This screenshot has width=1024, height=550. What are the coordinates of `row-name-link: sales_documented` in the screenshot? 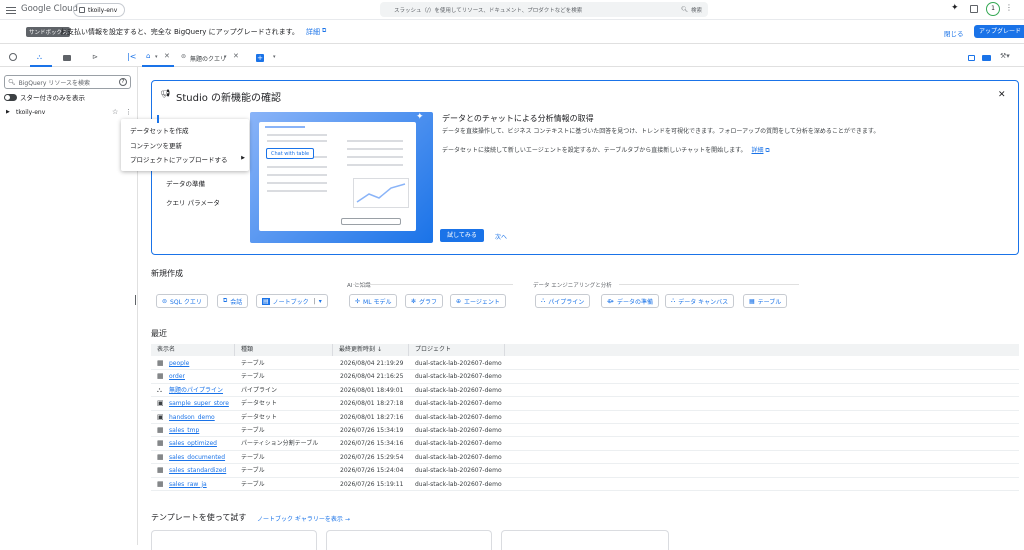 It's located at (197, 457).